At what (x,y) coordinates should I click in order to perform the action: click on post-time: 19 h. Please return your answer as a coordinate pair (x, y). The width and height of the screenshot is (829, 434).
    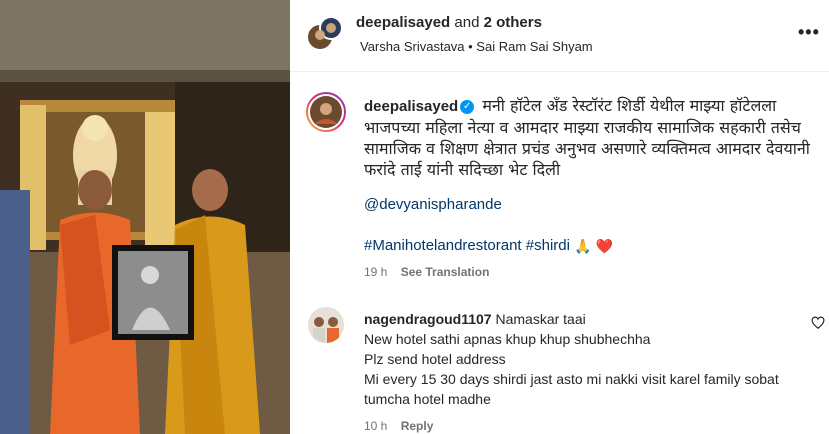
    Looking at the image, I should click on (376, 272).